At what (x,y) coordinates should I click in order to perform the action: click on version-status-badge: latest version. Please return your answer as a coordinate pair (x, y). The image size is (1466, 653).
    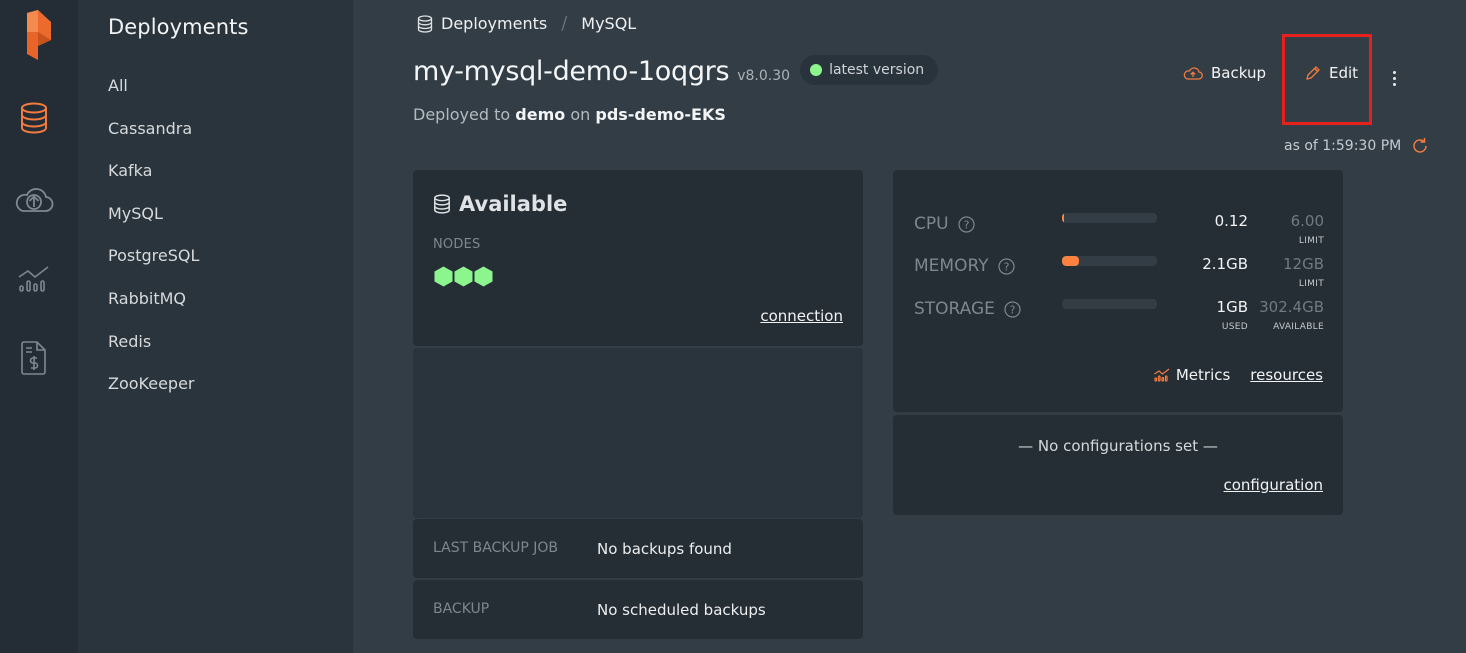
    Looking at the image, I should click on (869, 70).